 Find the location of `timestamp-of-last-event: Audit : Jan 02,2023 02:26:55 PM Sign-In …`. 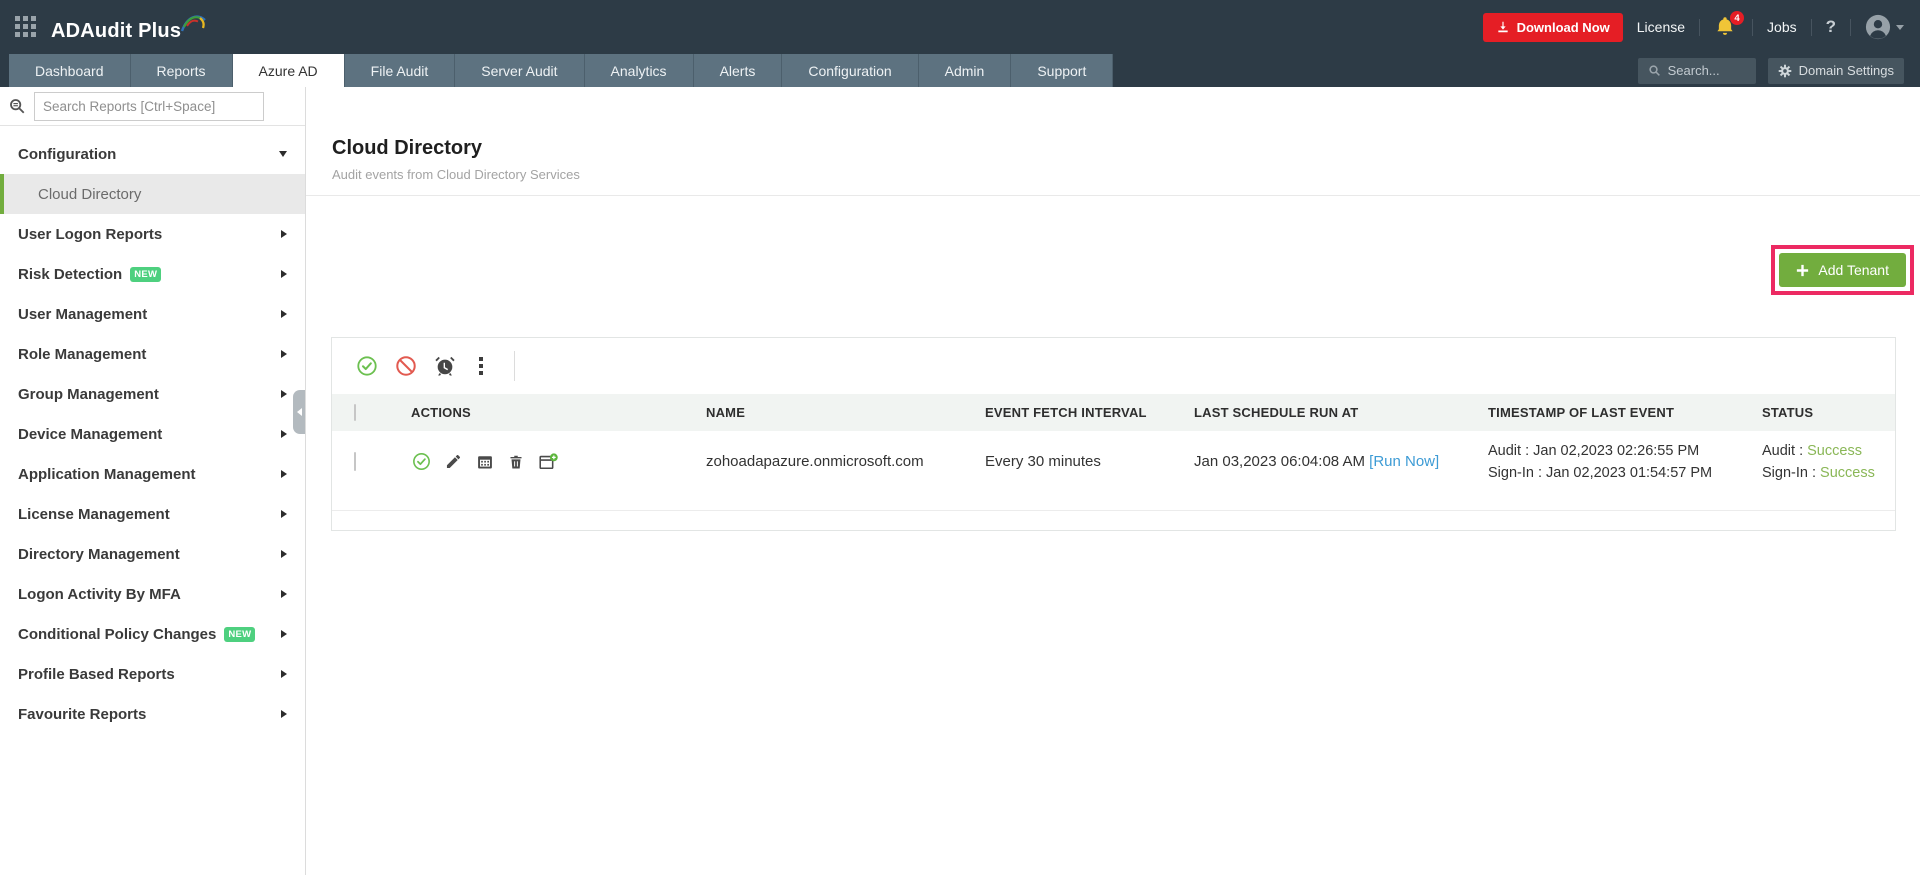

timestamp-of-last-event: Audit : Jan 02,2023 02:26:55 PM Sign-In … is located at coordinates (1605, 462).